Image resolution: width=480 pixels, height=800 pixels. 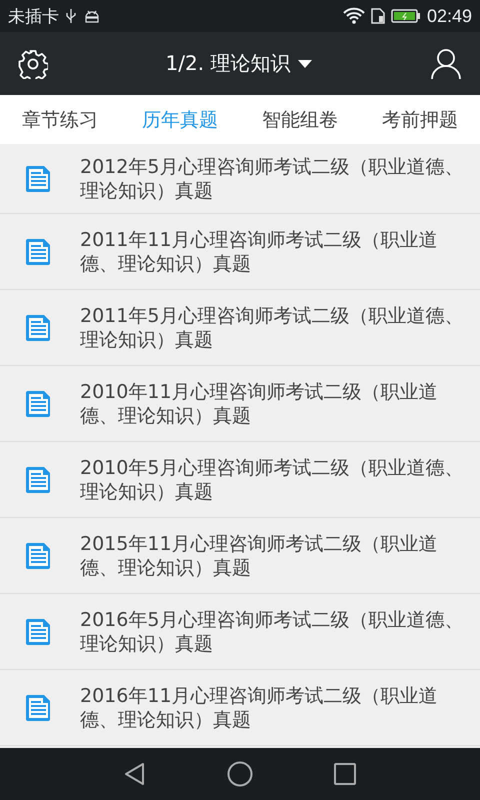 What do you see at coordinates (92, 16) in the screenshot?
I see `android-icon` at bounding box center [92, 16].